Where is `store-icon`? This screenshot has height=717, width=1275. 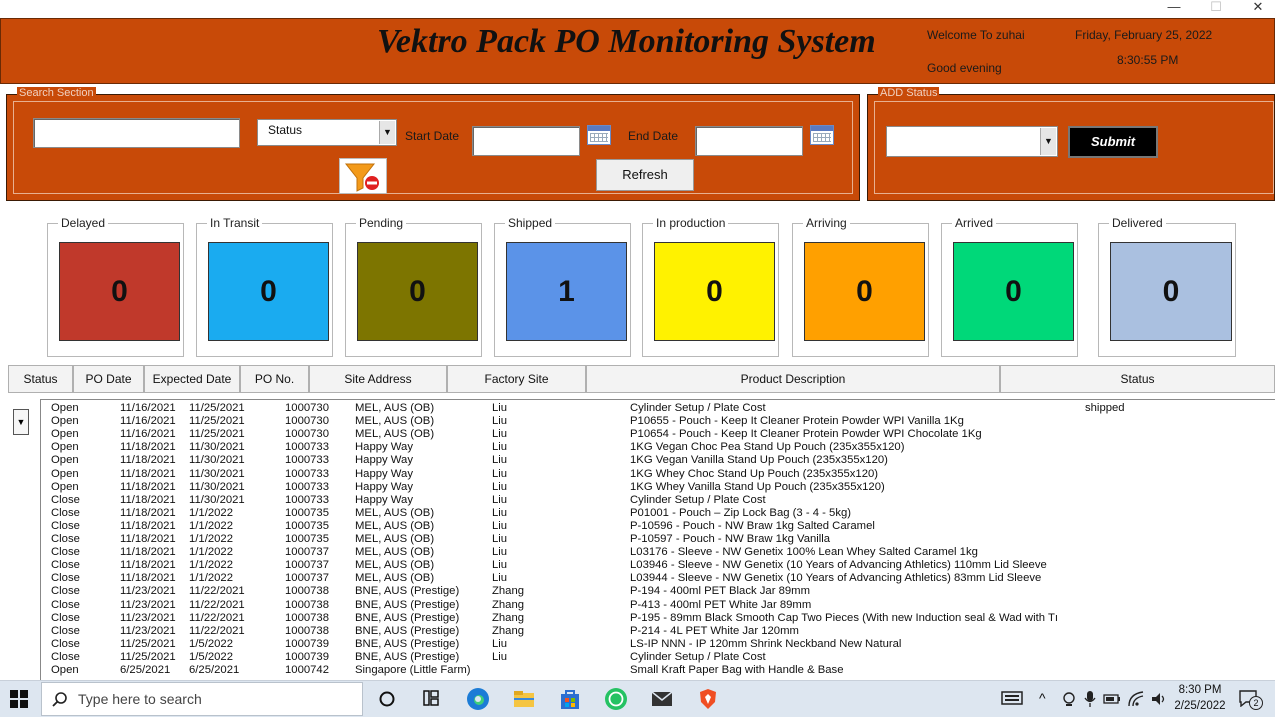 store-icon is located at coordinates (571, 700).